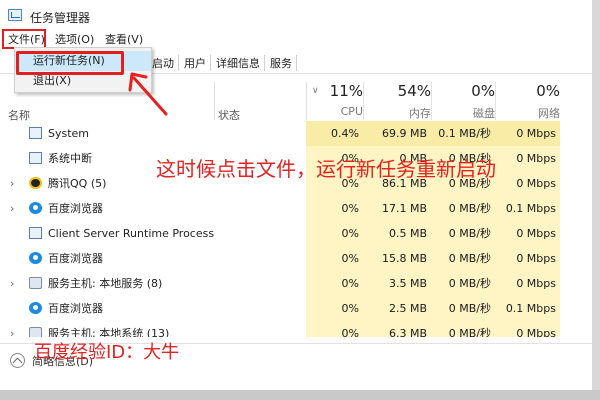  I want to click on tab-details: 详细信息, so click(238, 63).